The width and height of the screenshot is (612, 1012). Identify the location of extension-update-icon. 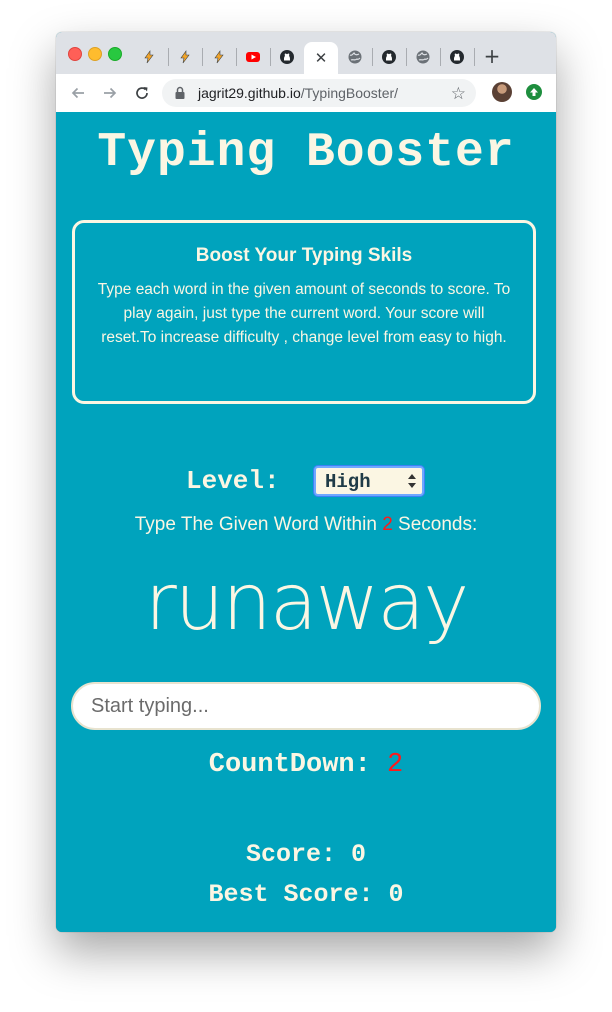
(534, 92).